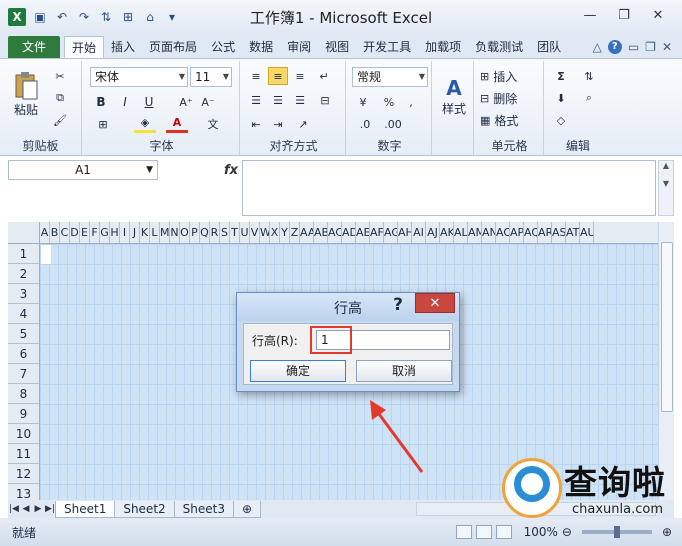  What do you see at coordinates (123, 47) in the screenshot?
I see `tab-insert: 插入` at bounding box center [123, 47].